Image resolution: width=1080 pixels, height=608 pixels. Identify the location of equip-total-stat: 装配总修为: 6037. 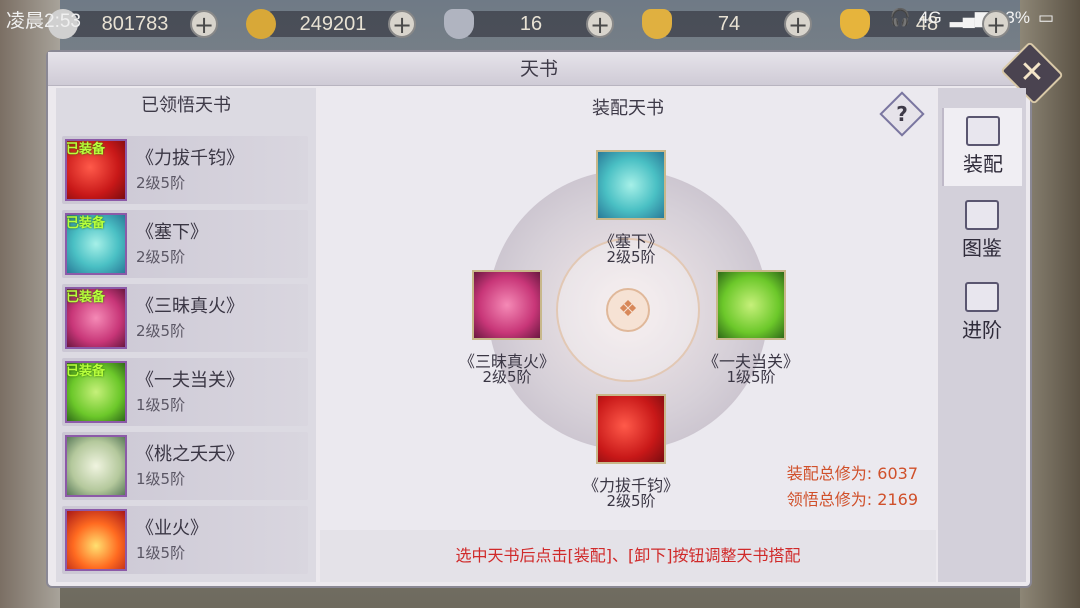
(852, 472).